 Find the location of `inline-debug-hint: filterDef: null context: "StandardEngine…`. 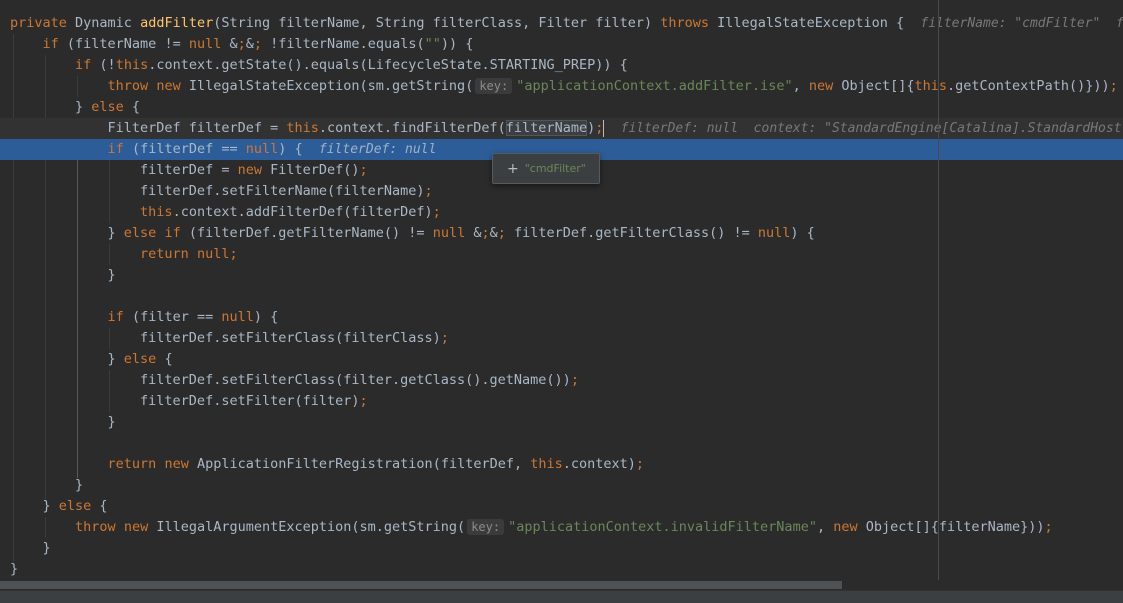

inline-debug-hint: filterDef: null context: "StandardEngine… is located at coordinates (871, 128).